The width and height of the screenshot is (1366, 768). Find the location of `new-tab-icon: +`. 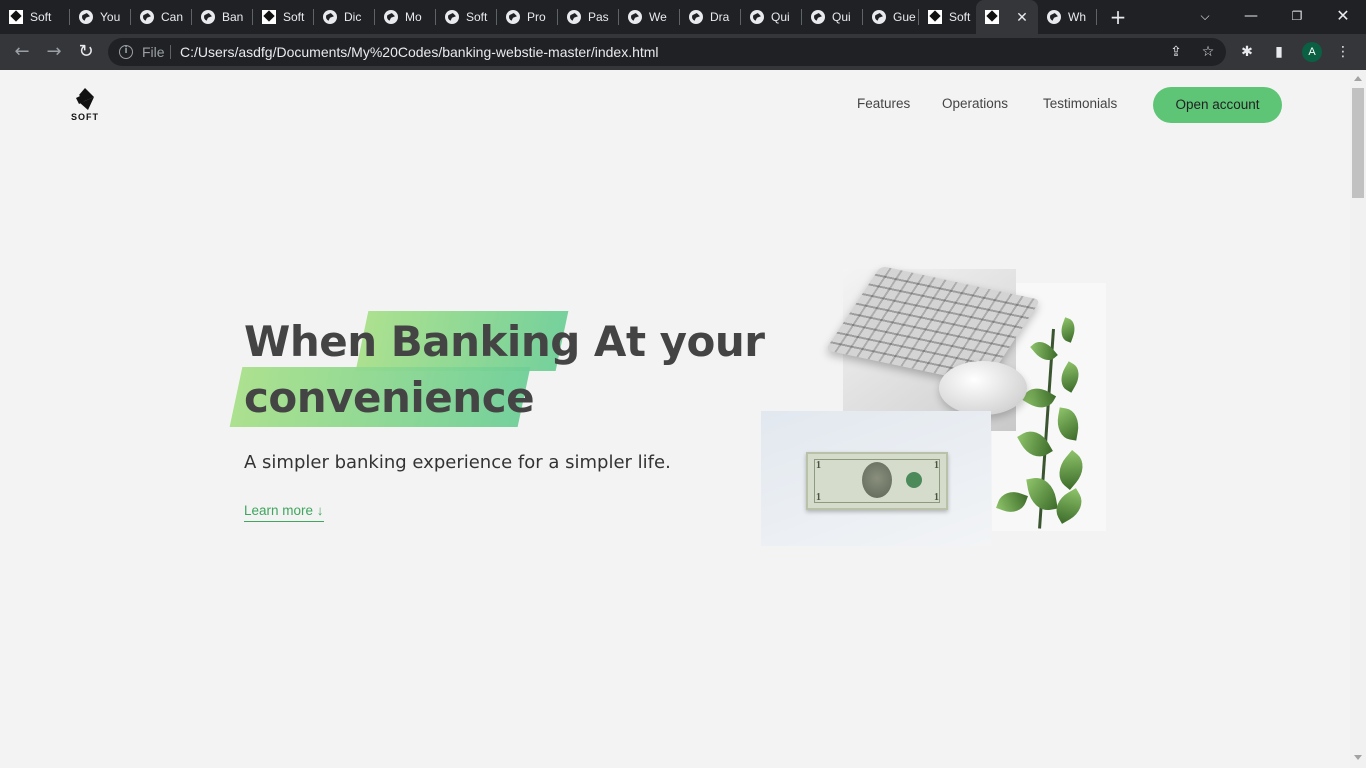

new-tab-icon: + is located at coordinates (1118, 17).